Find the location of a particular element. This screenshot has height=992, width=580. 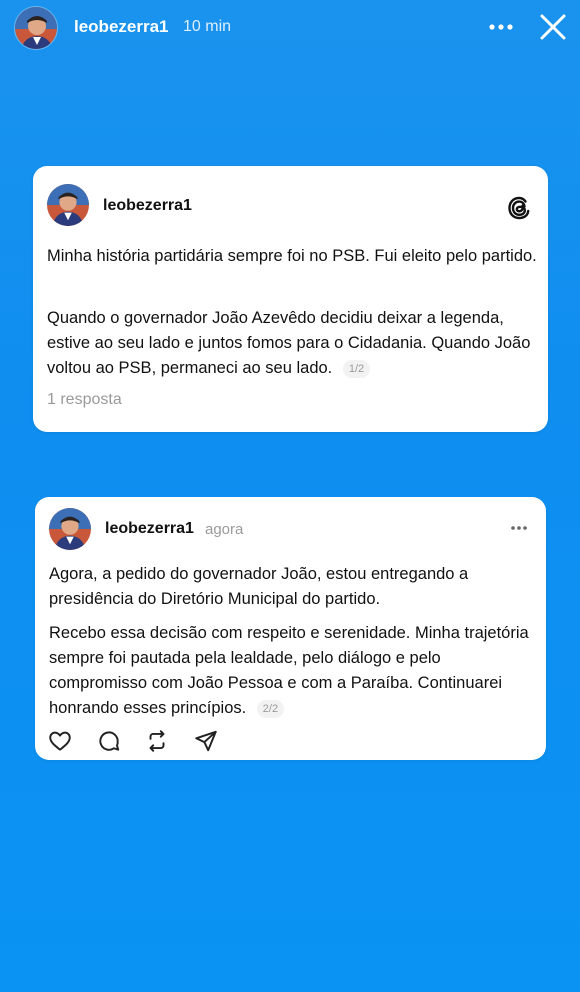

story-username: leobezerra1 is located at coordinates (121, 27).